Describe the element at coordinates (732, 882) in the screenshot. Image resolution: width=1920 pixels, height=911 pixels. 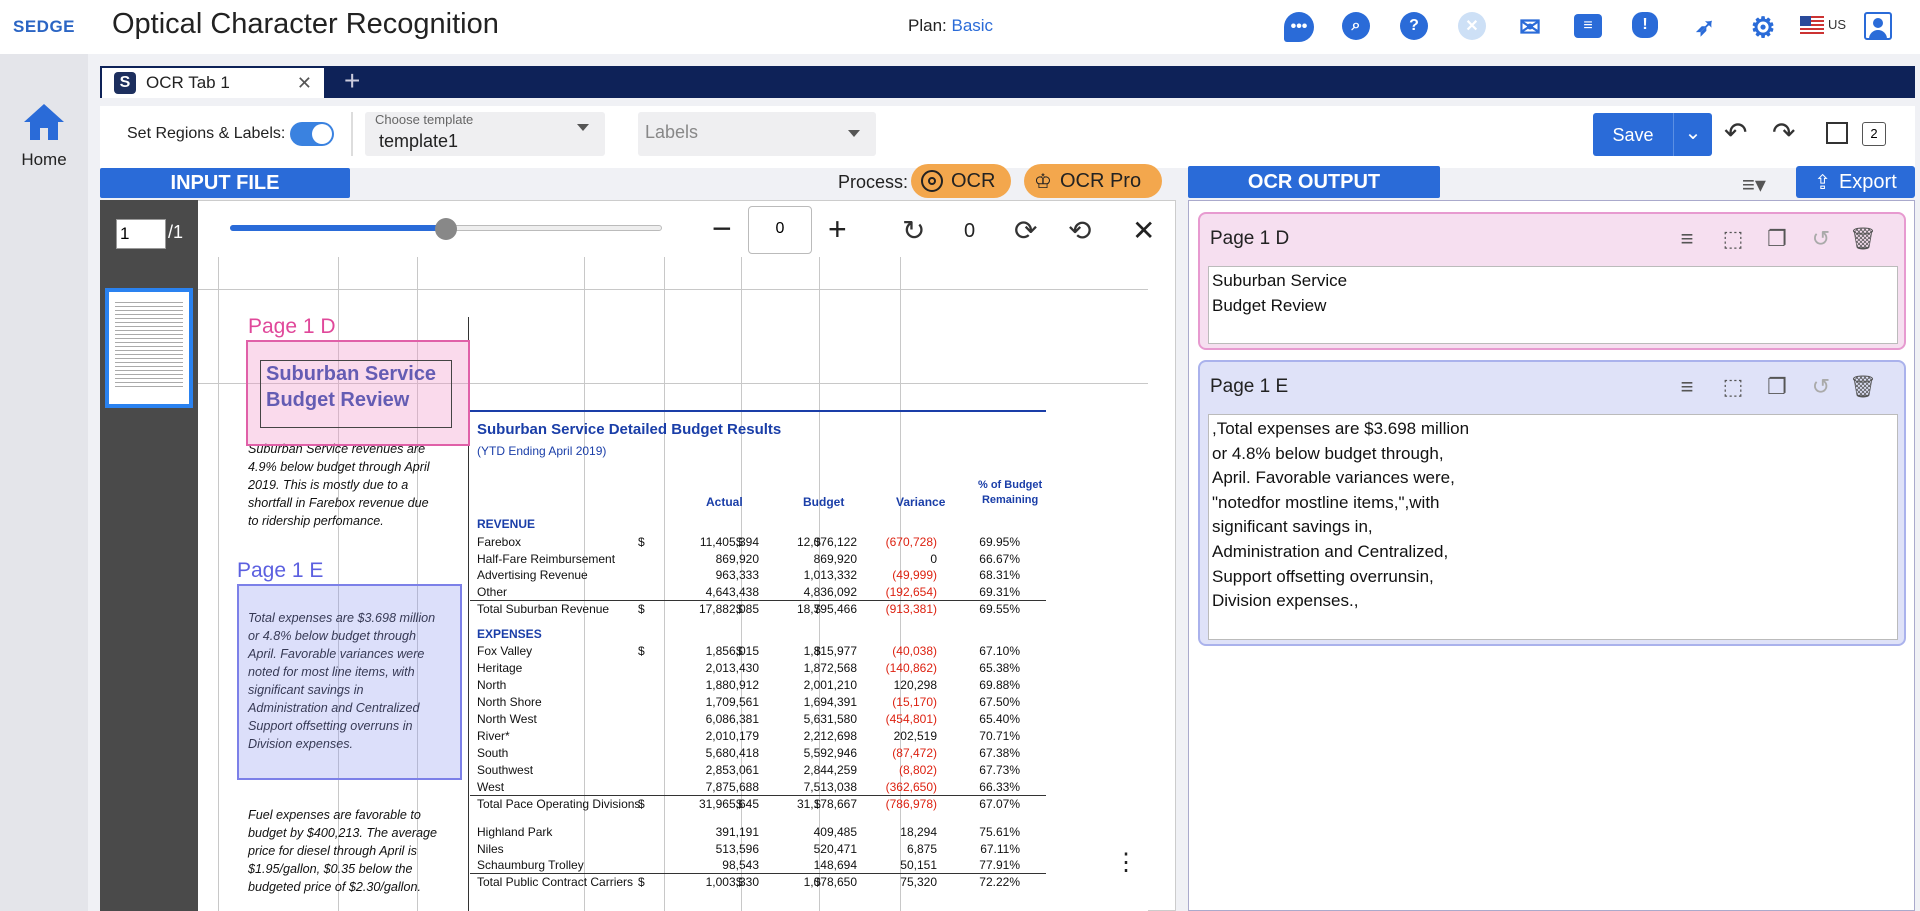
I see `table-actual: 1,003,330` at that location.